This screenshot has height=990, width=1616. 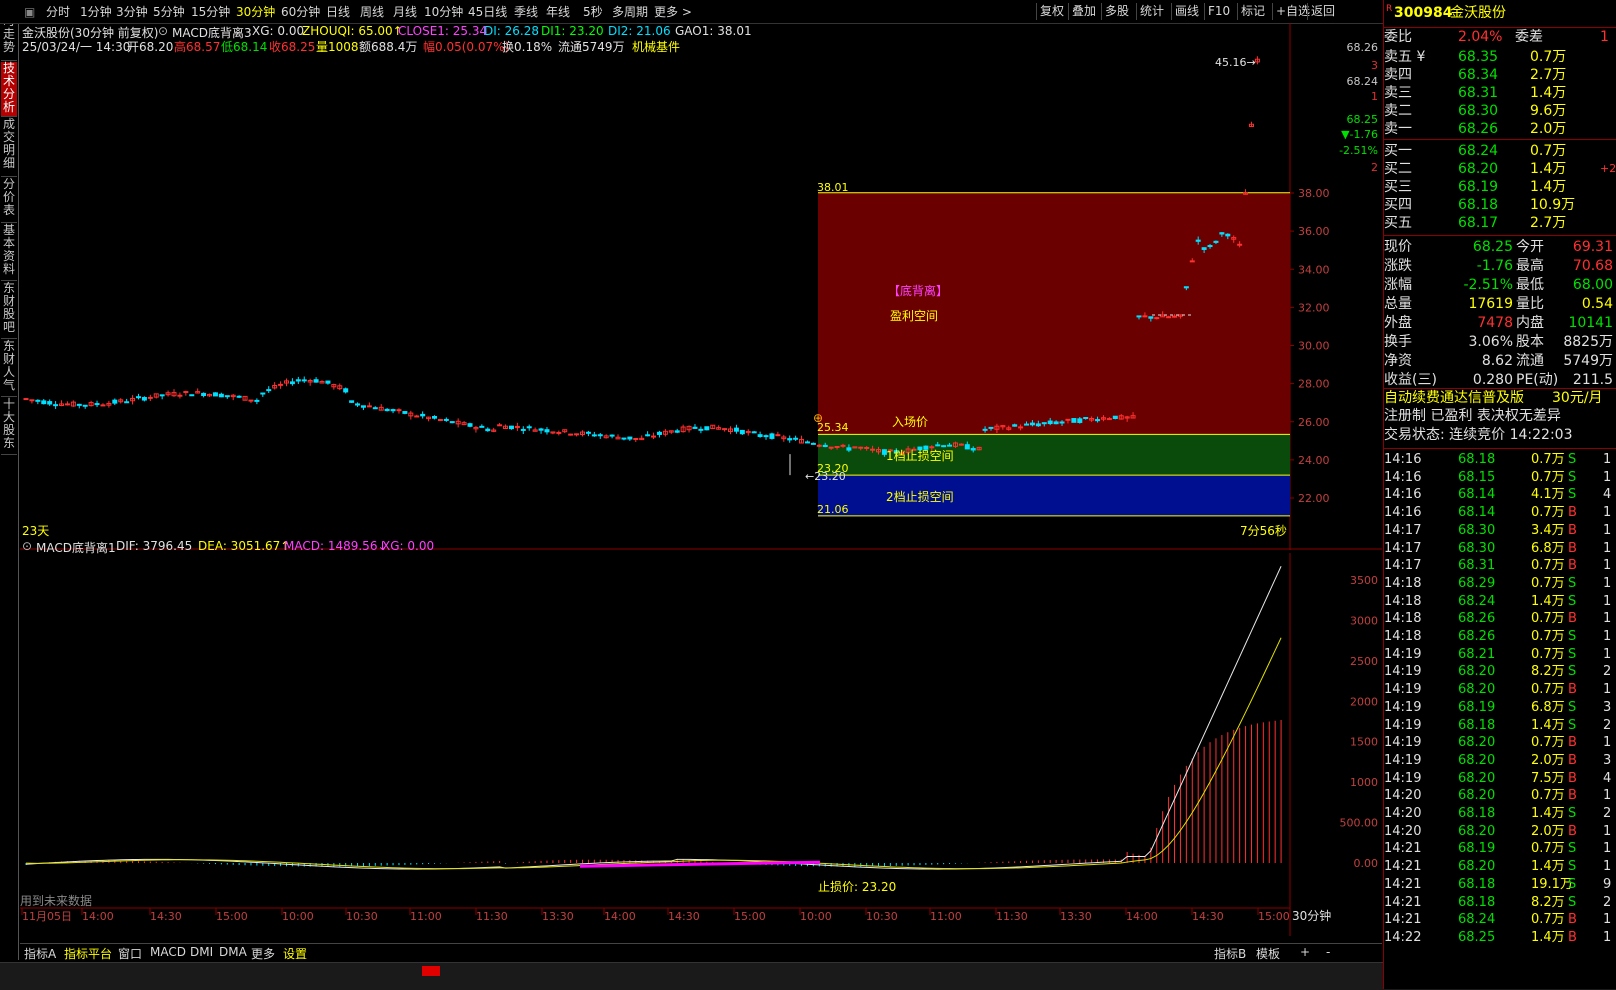 I want to click on bid-label: 买三, so click(x=1398, y=187).